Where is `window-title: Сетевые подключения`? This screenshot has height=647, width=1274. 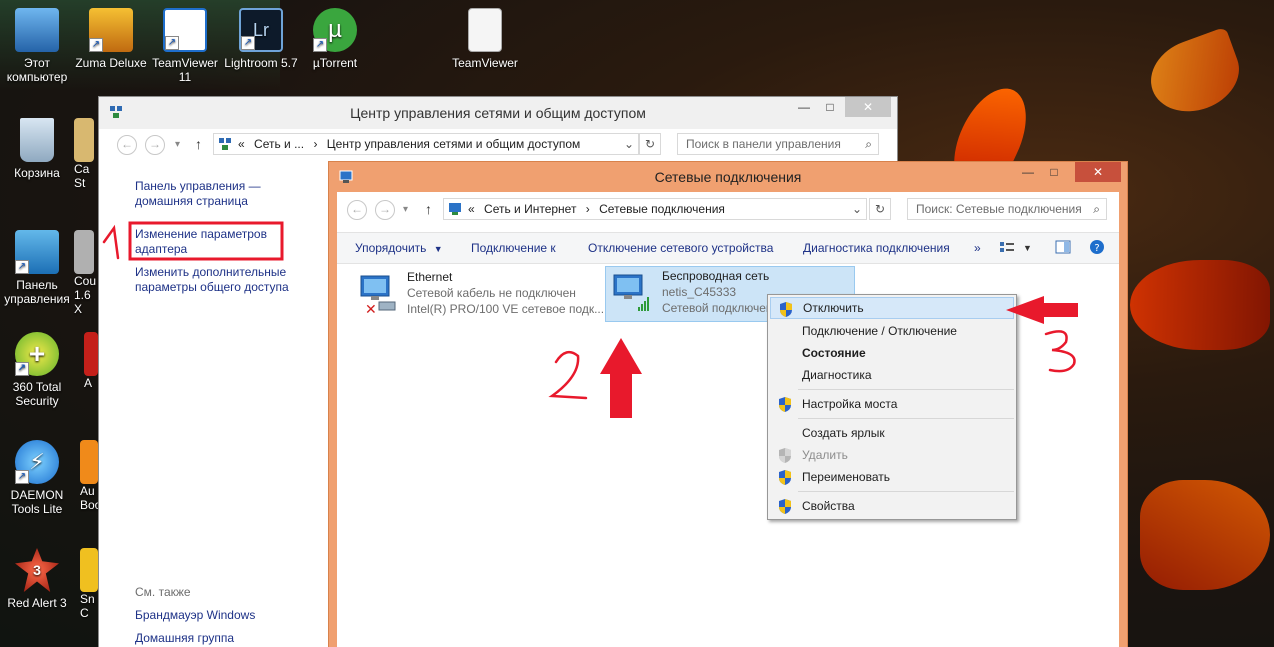
window-title: Сетевые подключения is located at coordinates (728, 177).